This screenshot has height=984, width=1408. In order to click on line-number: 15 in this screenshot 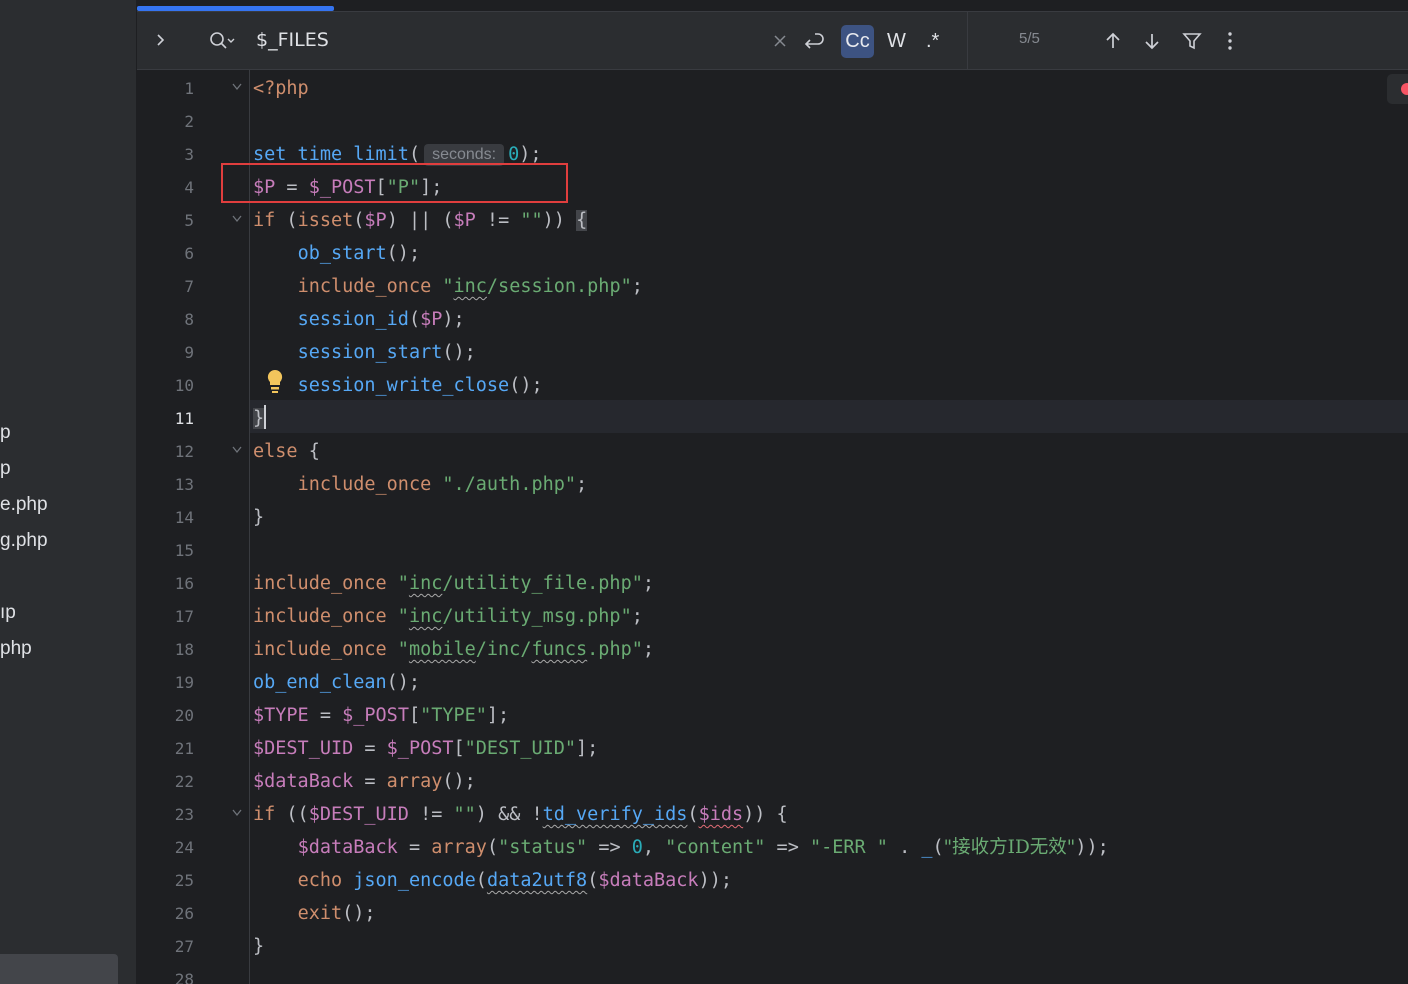, I will do `click(184, 550)`.